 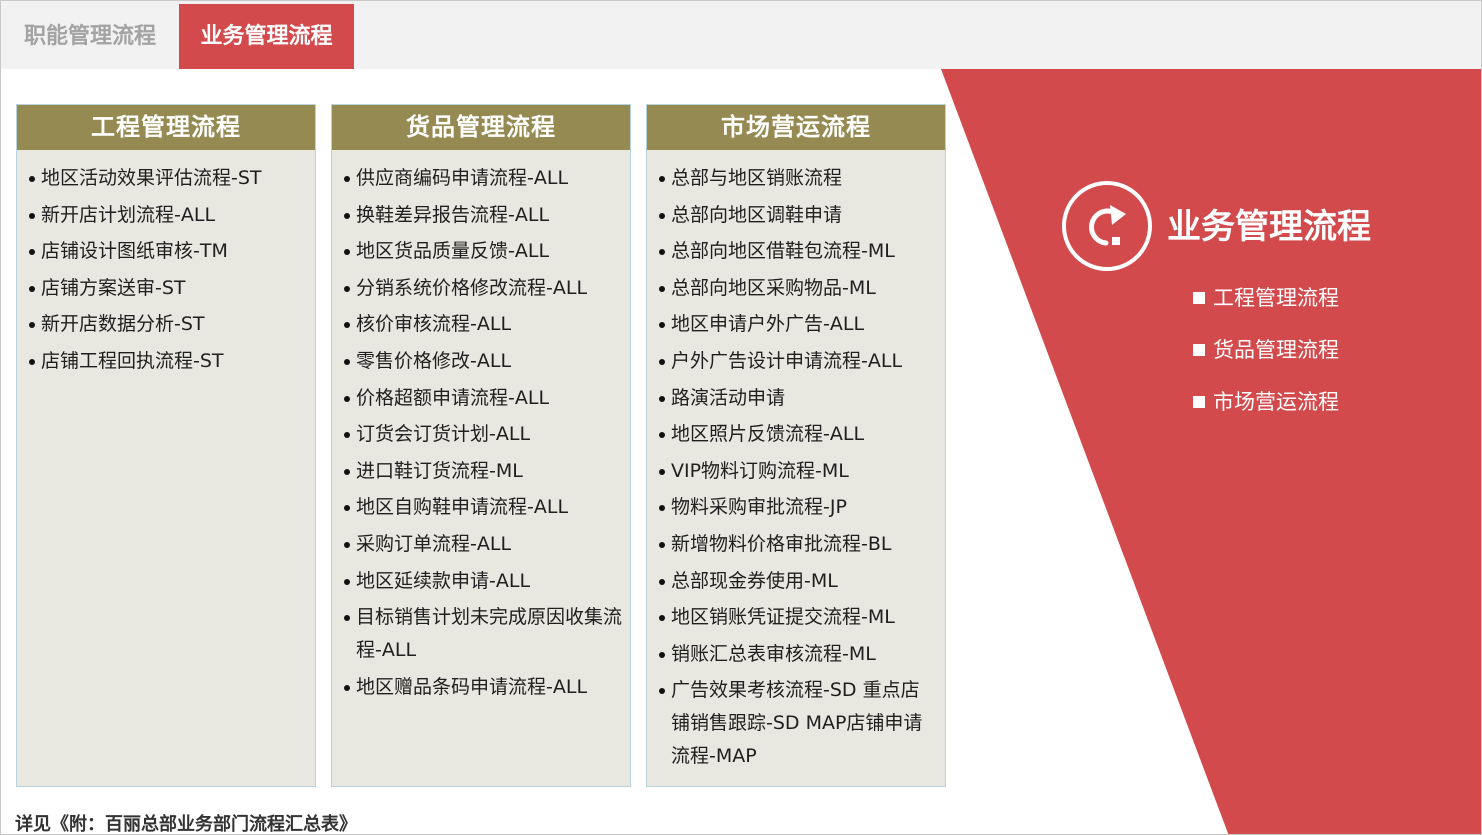 I want to click on process-link: 地区自购鞋申请流程-ALL, so click(x=483, y=507).